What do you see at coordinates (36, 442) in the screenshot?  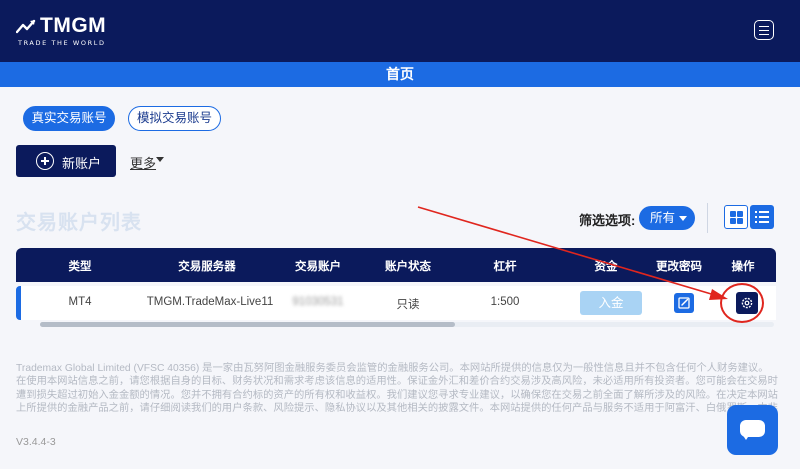 I see `app-version: V3.4.4-3` at bounding box center [36, 442].